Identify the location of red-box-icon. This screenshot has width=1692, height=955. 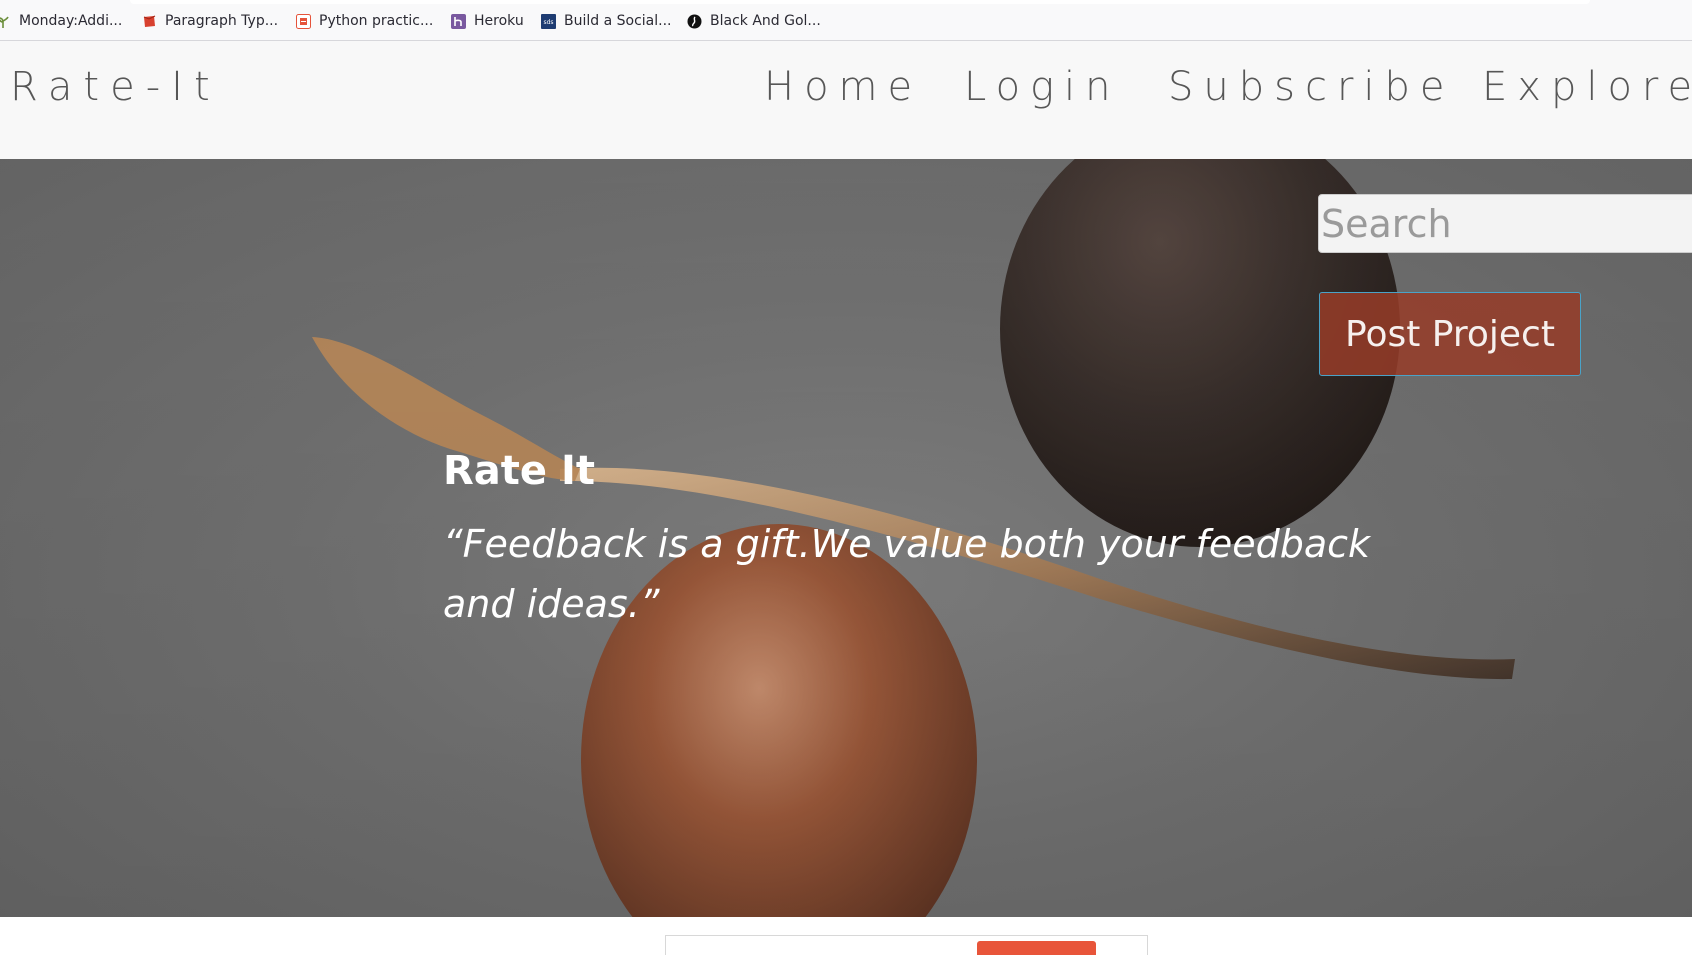
(149, 21).